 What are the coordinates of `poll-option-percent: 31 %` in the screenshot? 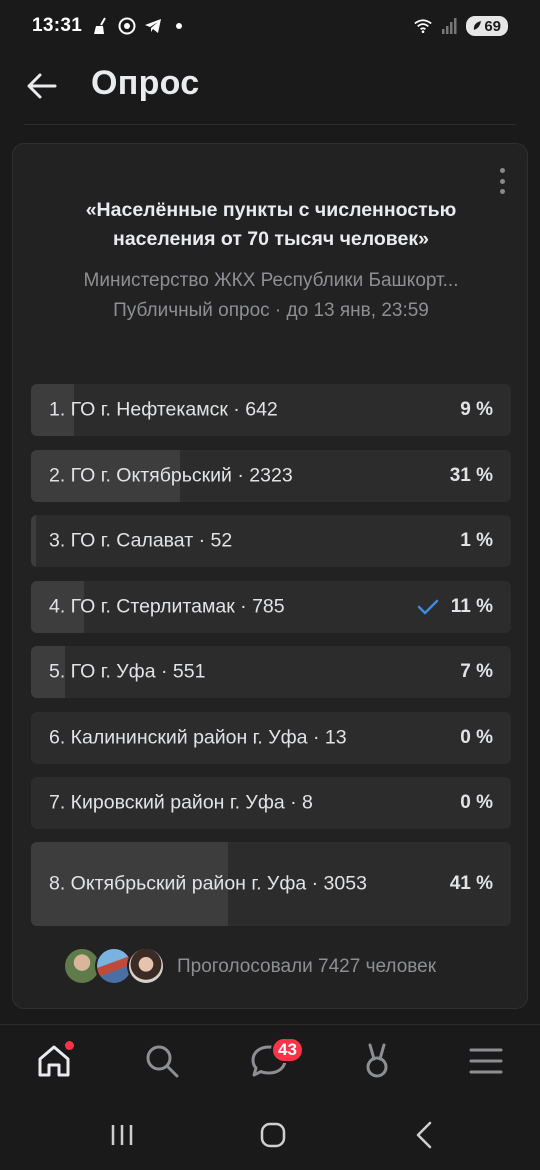 It's located at (471, 475).